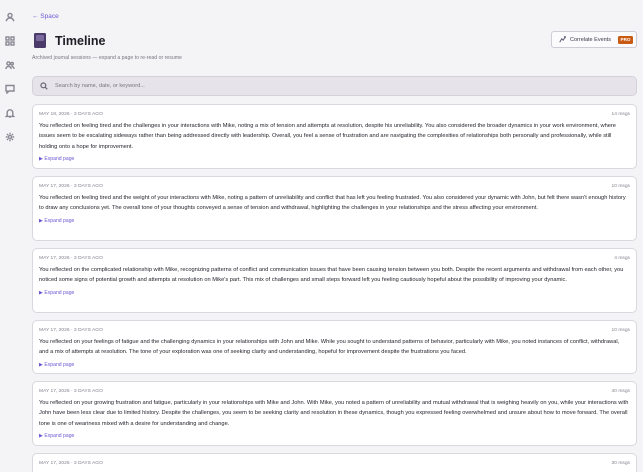  I want to click on correlate-events-label: Correlate Events, so click(590, 39).